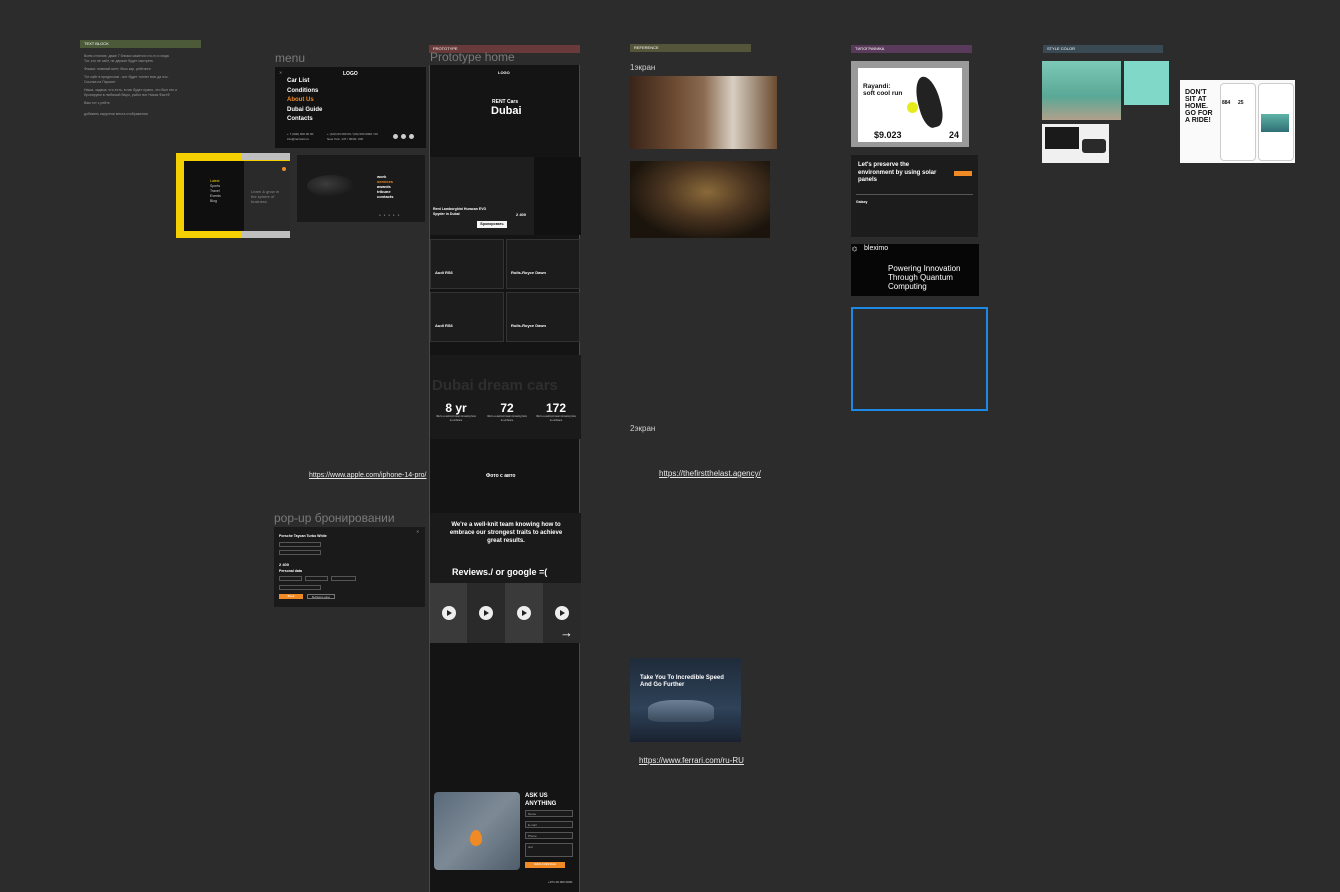 This screenshot has width=1340, height=892. Describe the element at coordinates (214, 196) in the screenshot. I see `yellow-frame-nav-panel: Latest Sports Travel Events Blog` at that location.